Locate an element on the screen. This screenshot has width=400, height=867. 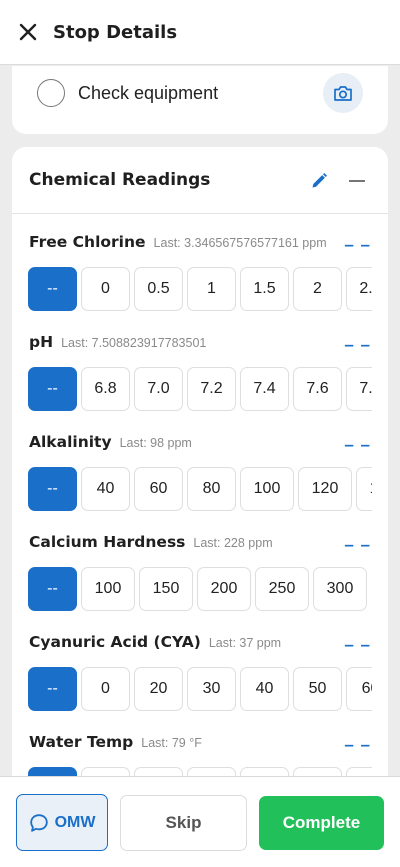
option-button: 80 is located at coordinates (211, 489).